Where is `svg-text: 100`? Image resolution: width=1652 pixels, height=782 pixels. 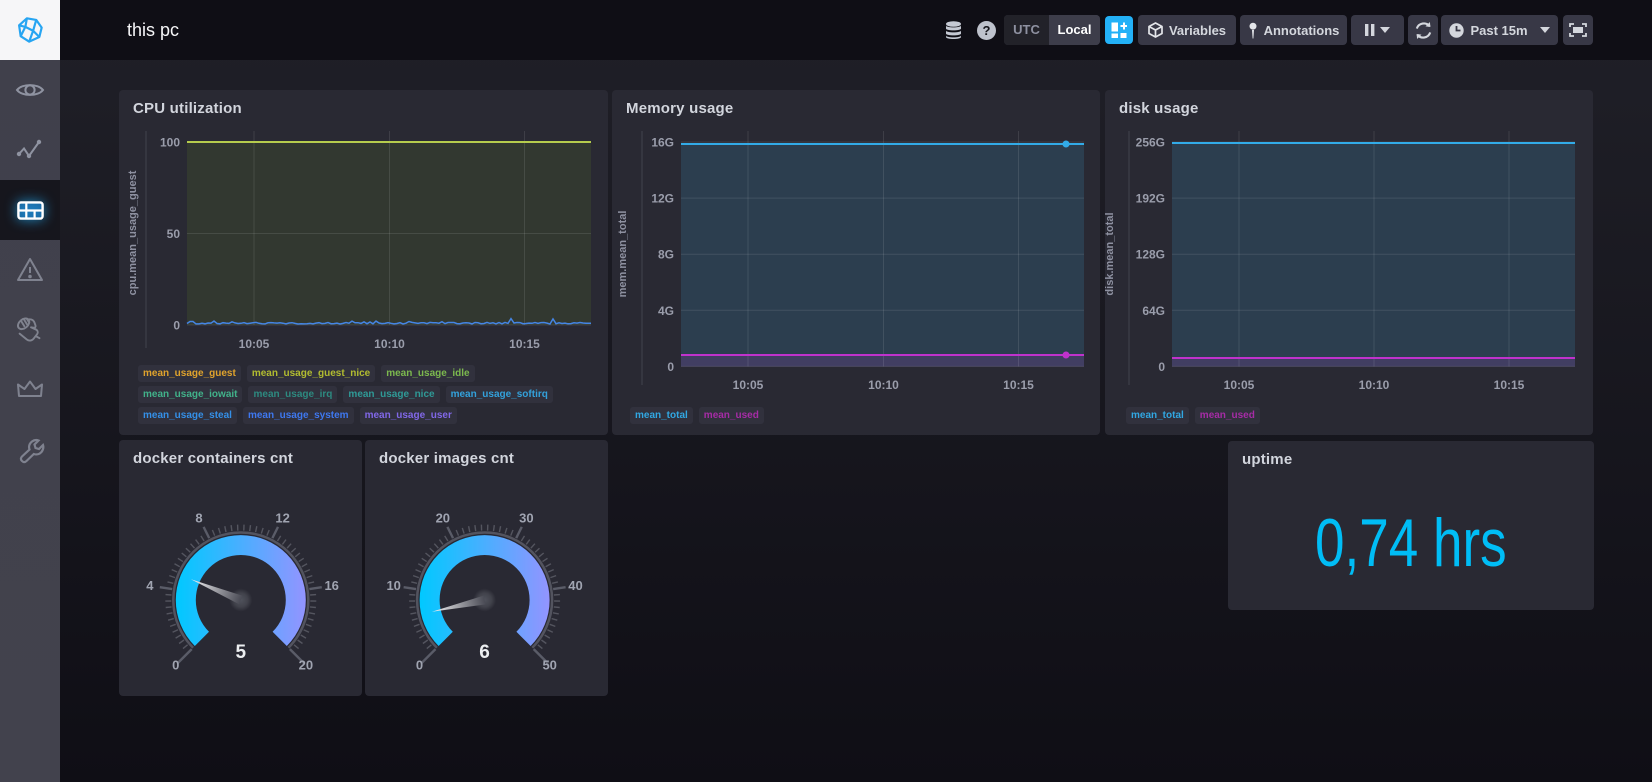 svg-text: 100 is located at coordinates (170, 143).